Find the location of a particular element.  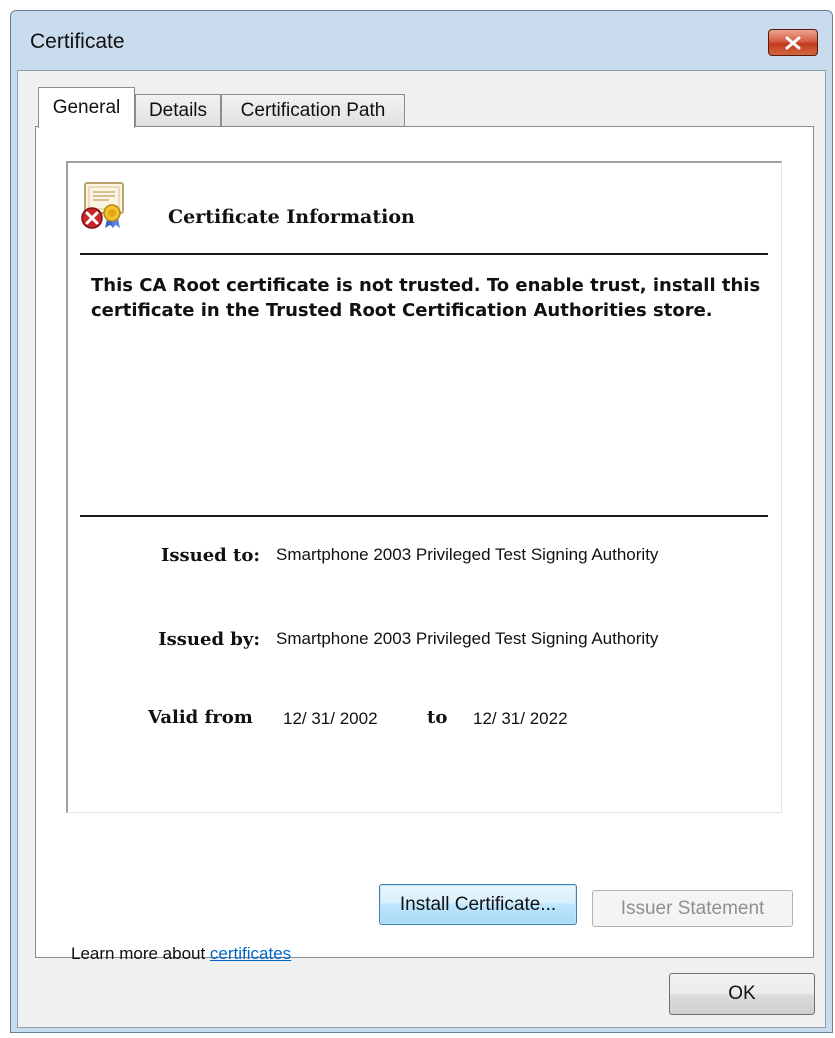

issuer-statement-button: Issuer Statement is located at coordinates (692, 908).